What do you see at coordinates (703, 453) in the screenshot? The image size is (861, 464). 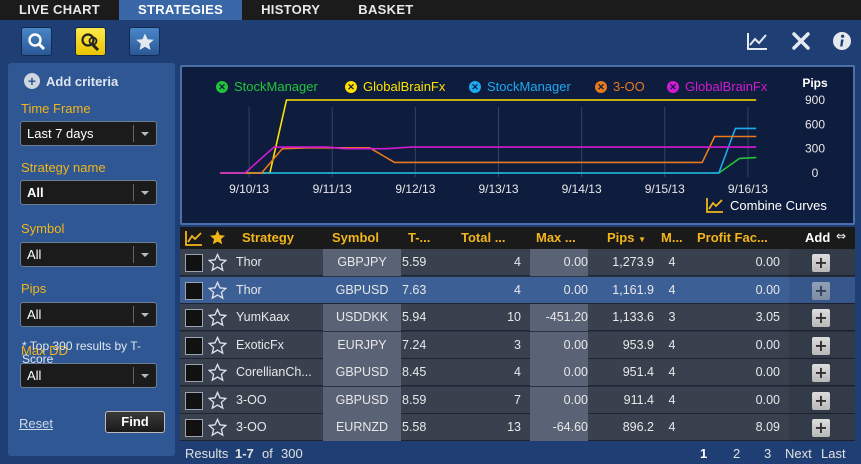 I see `page-1: 1` at bounding box center [703, 453].